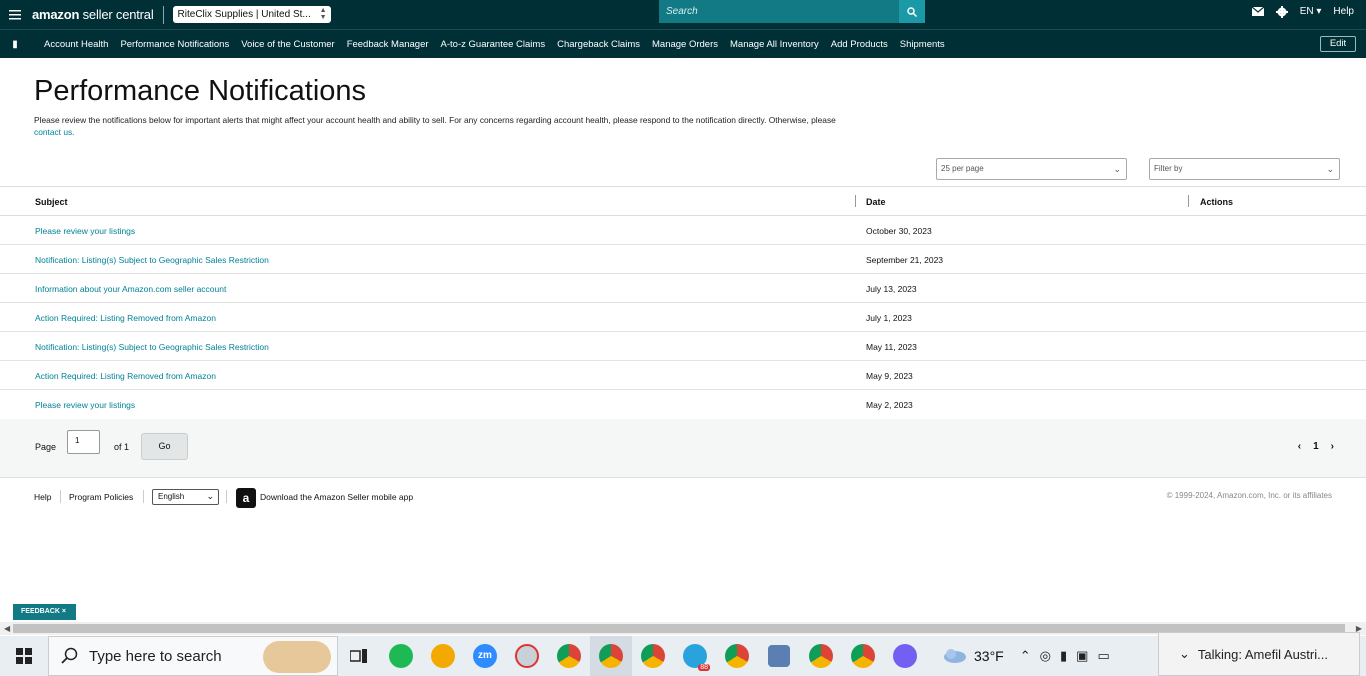 This screenshot has height=676, width=1366. What do you see at coordinates (251, 14) in the screenshot?
I see `store-selector: RiteClix Supplies | United St... ▲ ▼` at bounding box center [251, 14].